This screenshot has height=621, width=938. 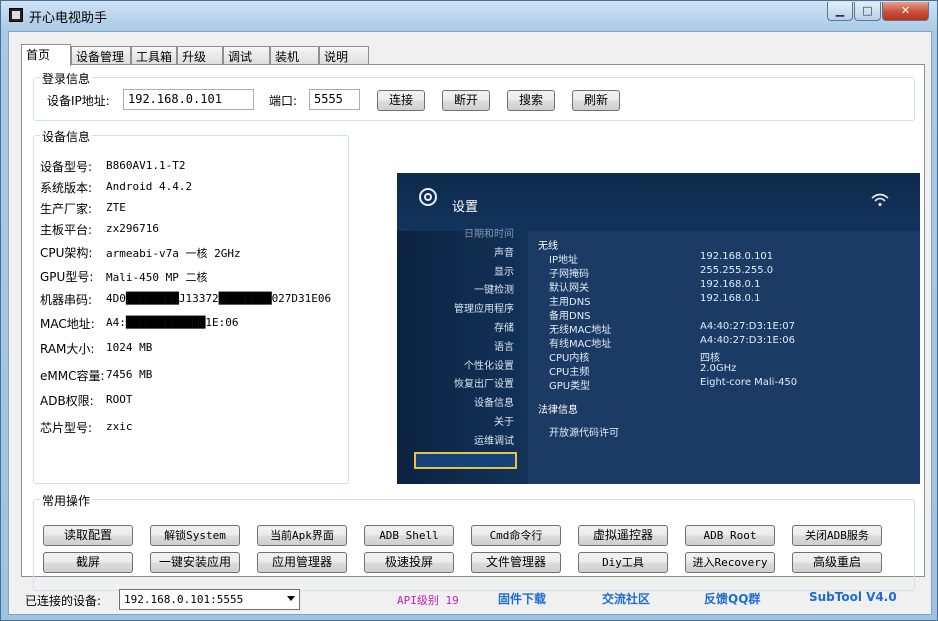 What do you see at coordinates (195, 562) in the screenshot?
I see `install-app-button: 一键安装应用` at bounding box center [195, 562].